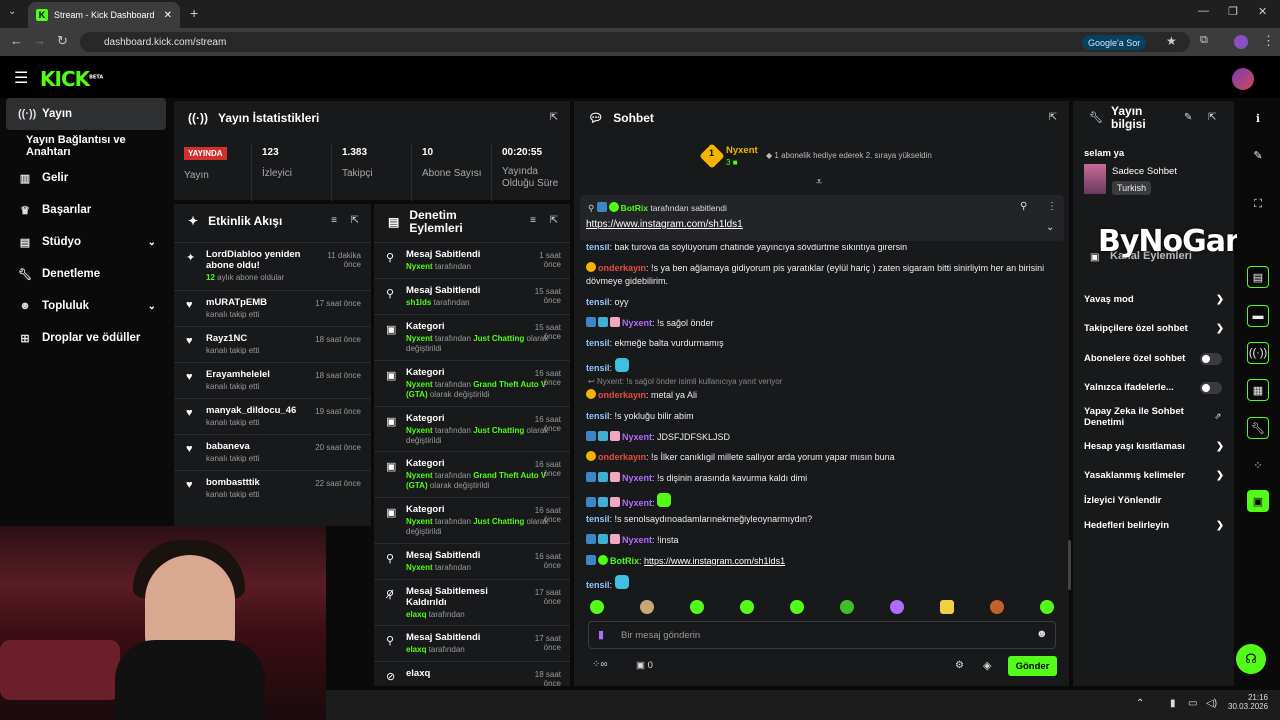 The width and height of the screenshot is (1280, 720). What do you see at coordinates (1258, 390) in the screenshot?
I see `stats-icon: ▦` at bounding box center [1258, 390].